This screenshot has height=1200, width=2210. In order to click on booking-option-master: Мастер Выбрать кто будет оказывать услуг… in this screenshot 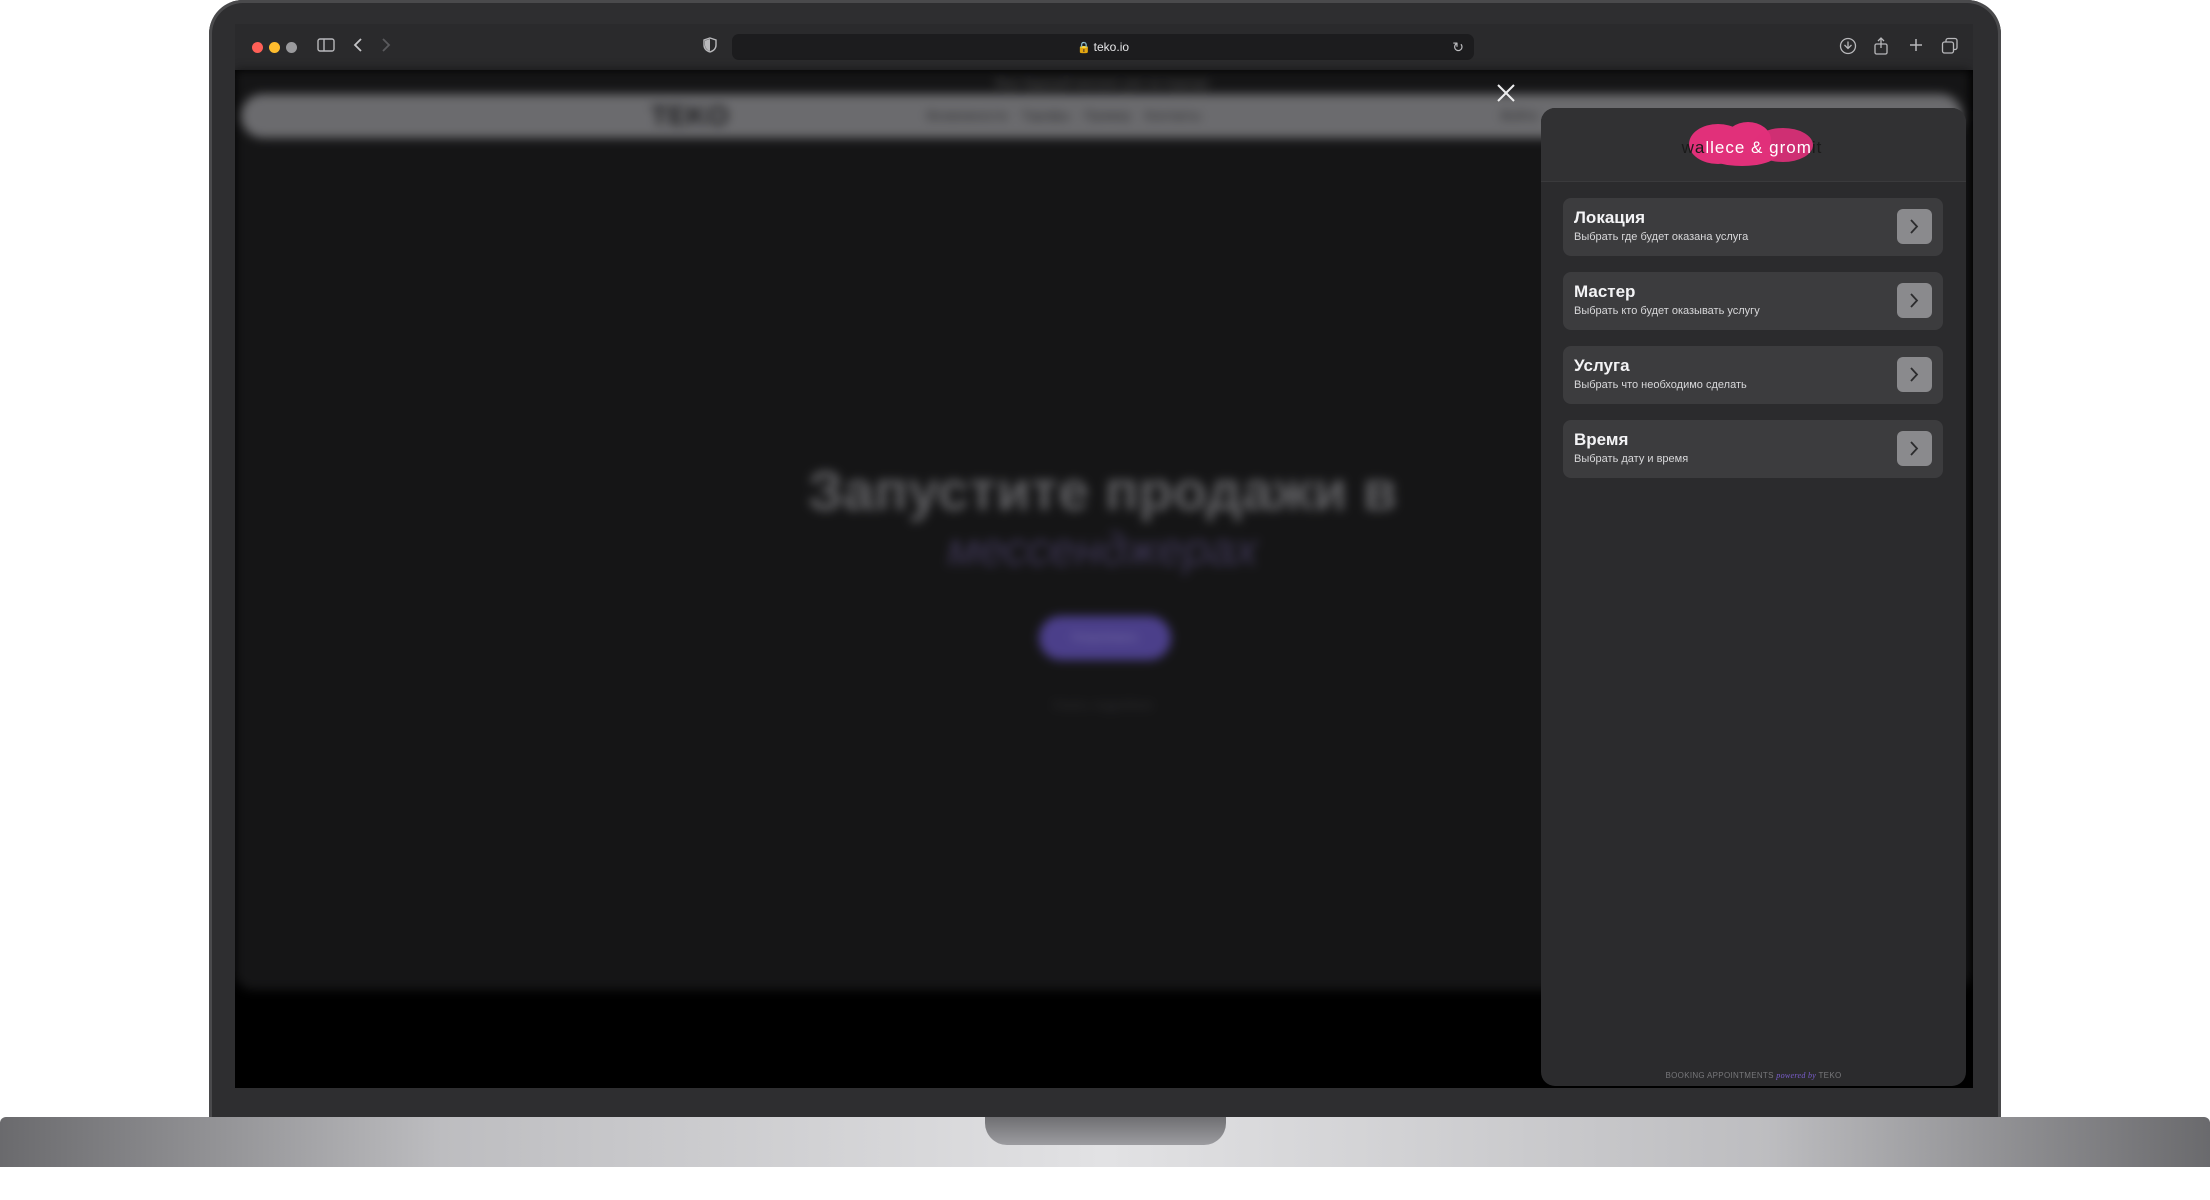, I will do `click(1753, 301)`.